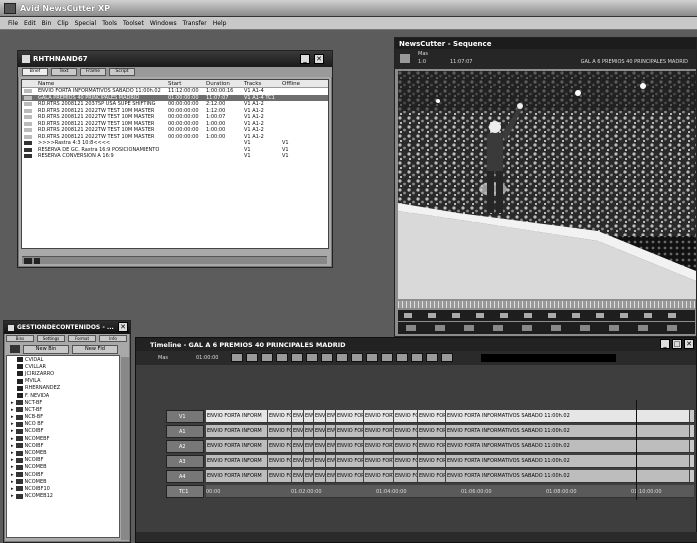 The height and width of the screenshot is (543, 697). What do you see at coordinates (261, 83) in the screenshot?
I see `bin-col-tracks: Tracks` at bounding box center [261, 83].